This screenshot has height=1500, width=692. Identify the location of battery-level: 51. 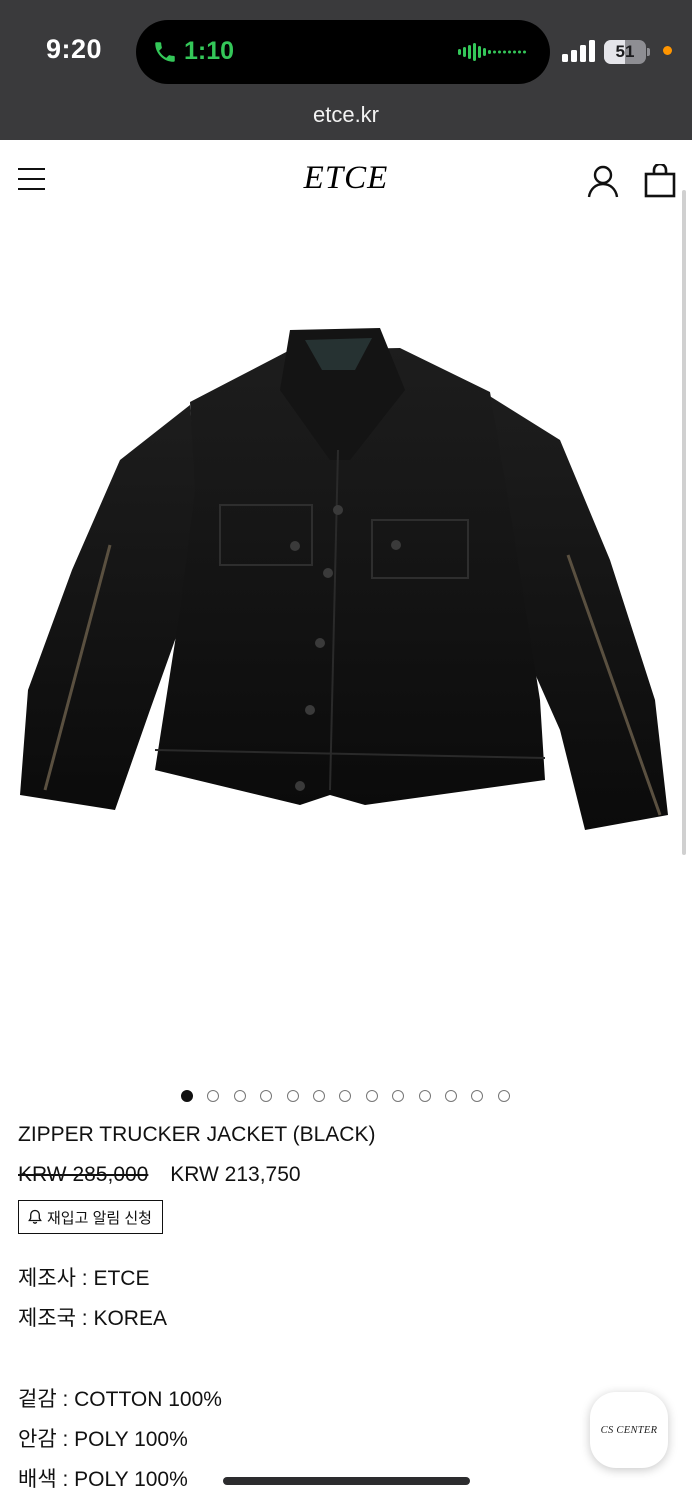
(625, 51).